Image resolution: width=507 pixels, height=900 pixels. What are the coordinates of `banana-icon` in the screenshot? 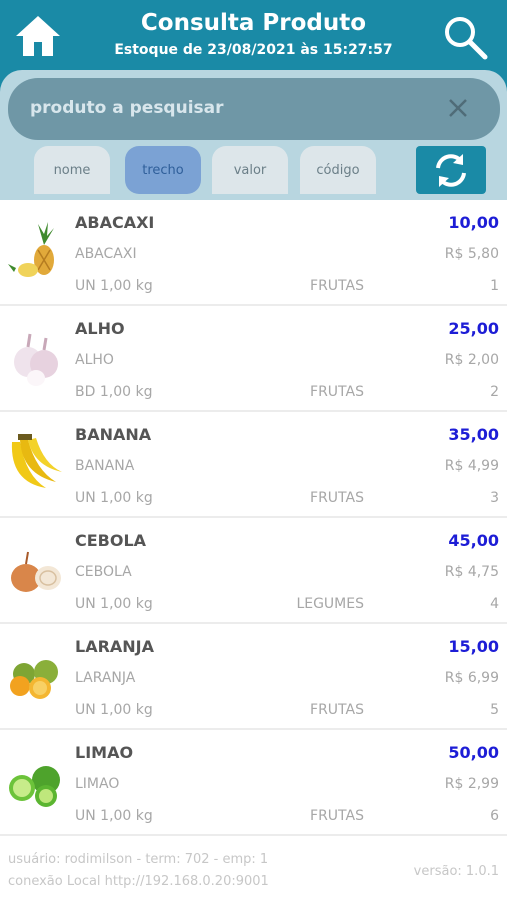 It's located at (36, 461).